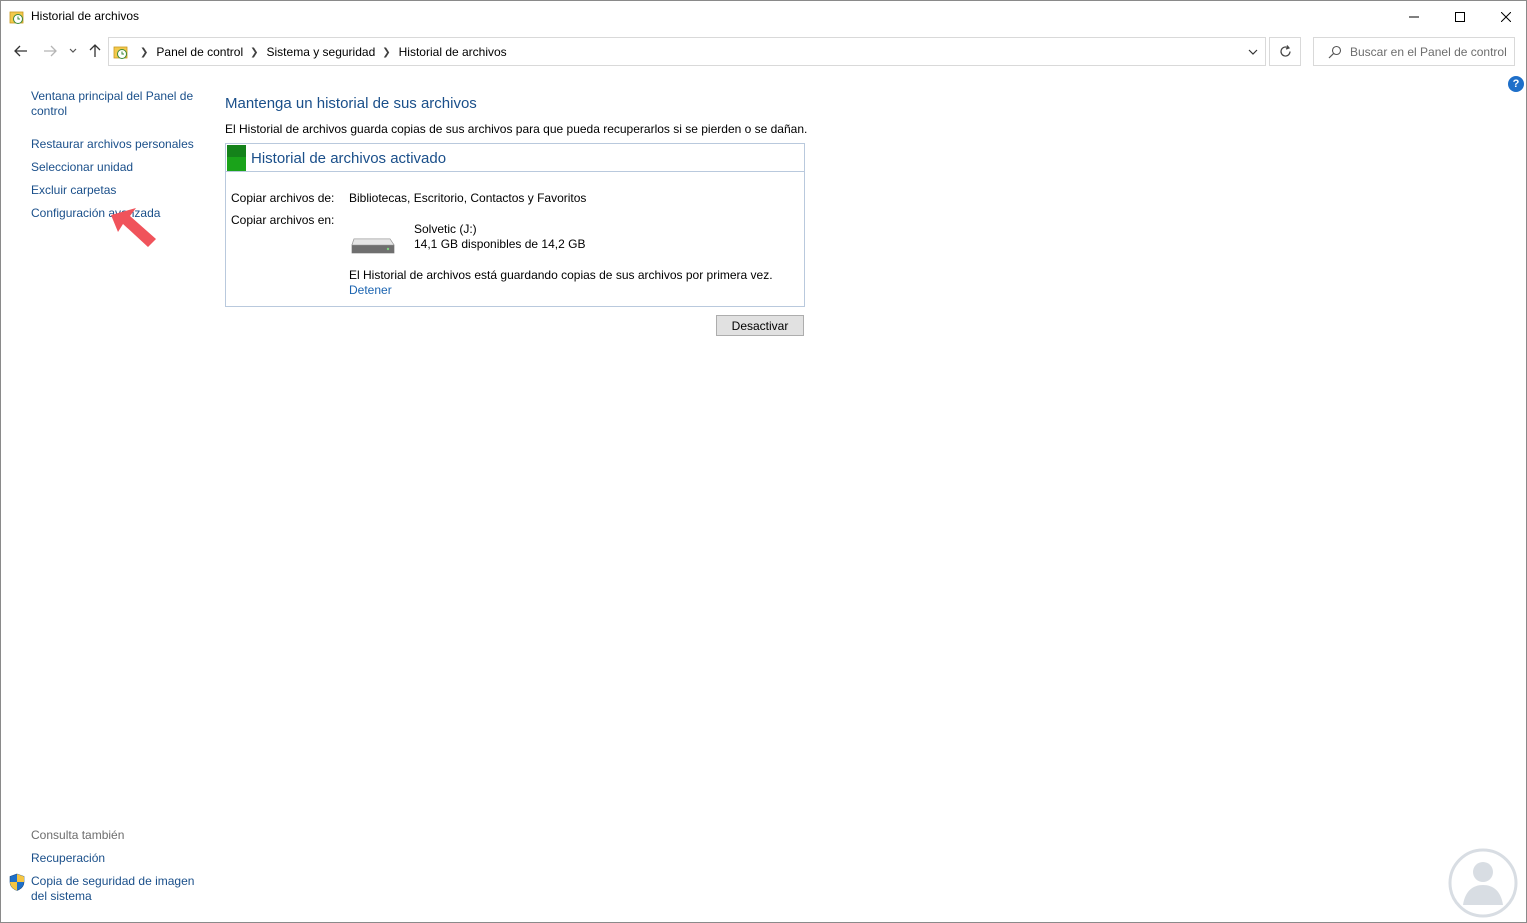 This screenshot has width=1527, height=923. Describe the element at coordinates (85, 16) in the screenshot. I see `window-title: Historial de archivos` at that location.